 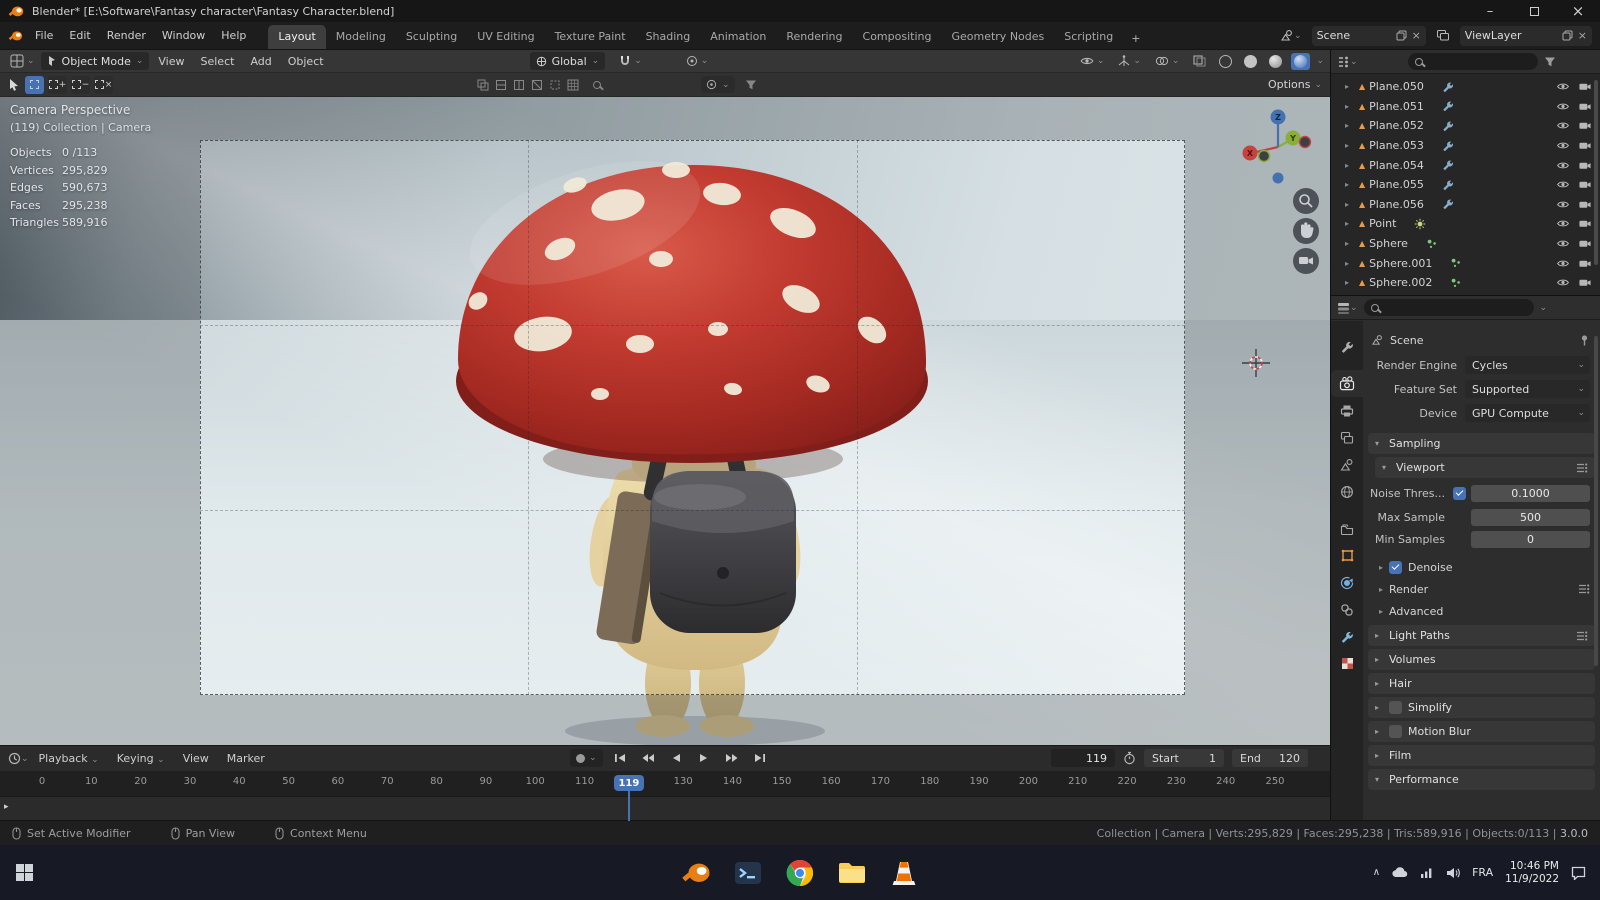 What do you see at coordinates (1481, 567) in the screenshot?
I see `denoise-row: ▸ Denoise` at bounding box center [1481, 567].